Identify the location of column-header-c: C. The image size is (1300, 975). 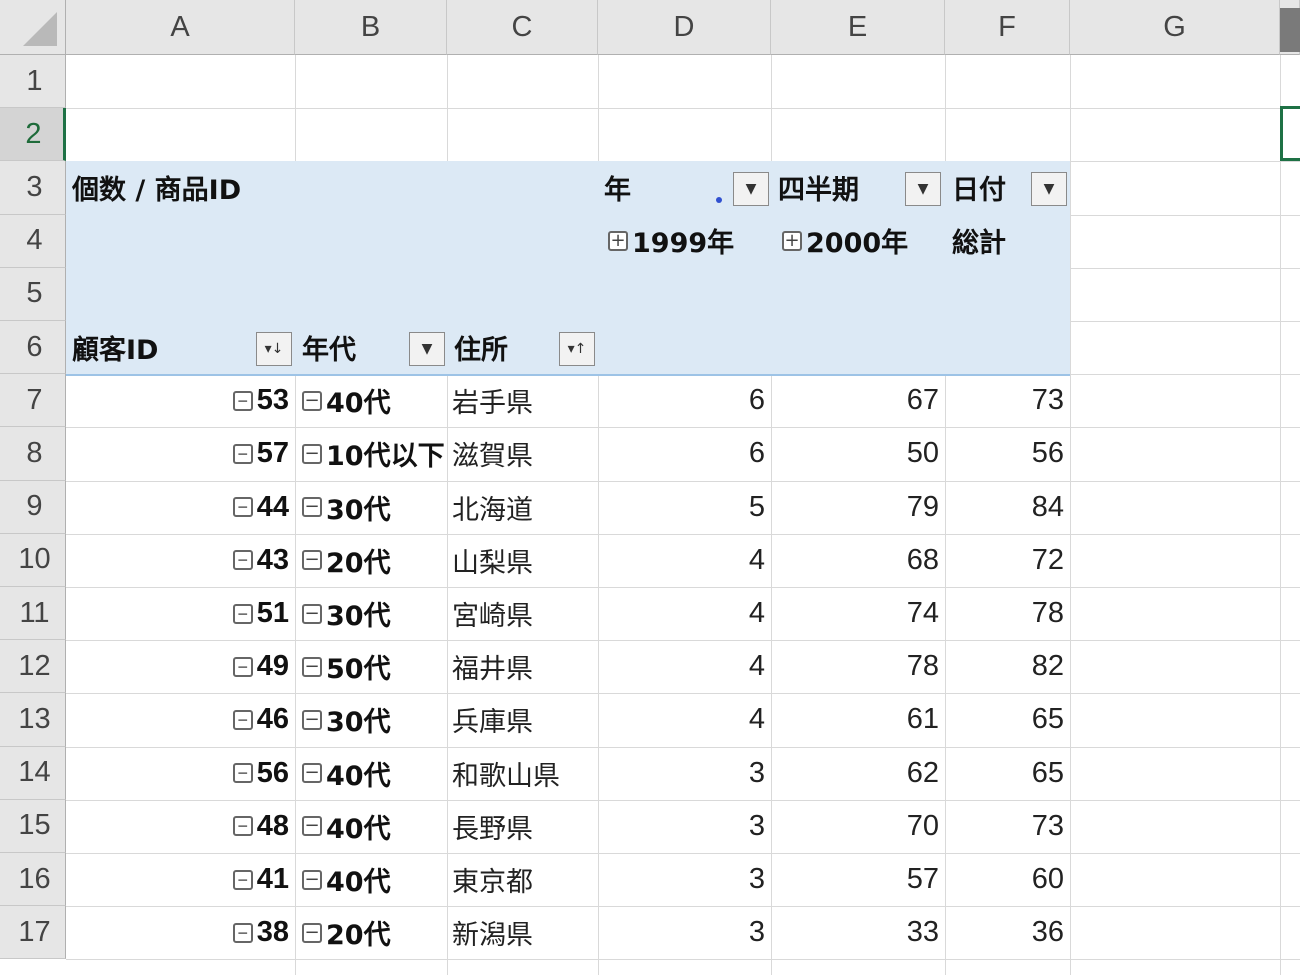
(522, 27).